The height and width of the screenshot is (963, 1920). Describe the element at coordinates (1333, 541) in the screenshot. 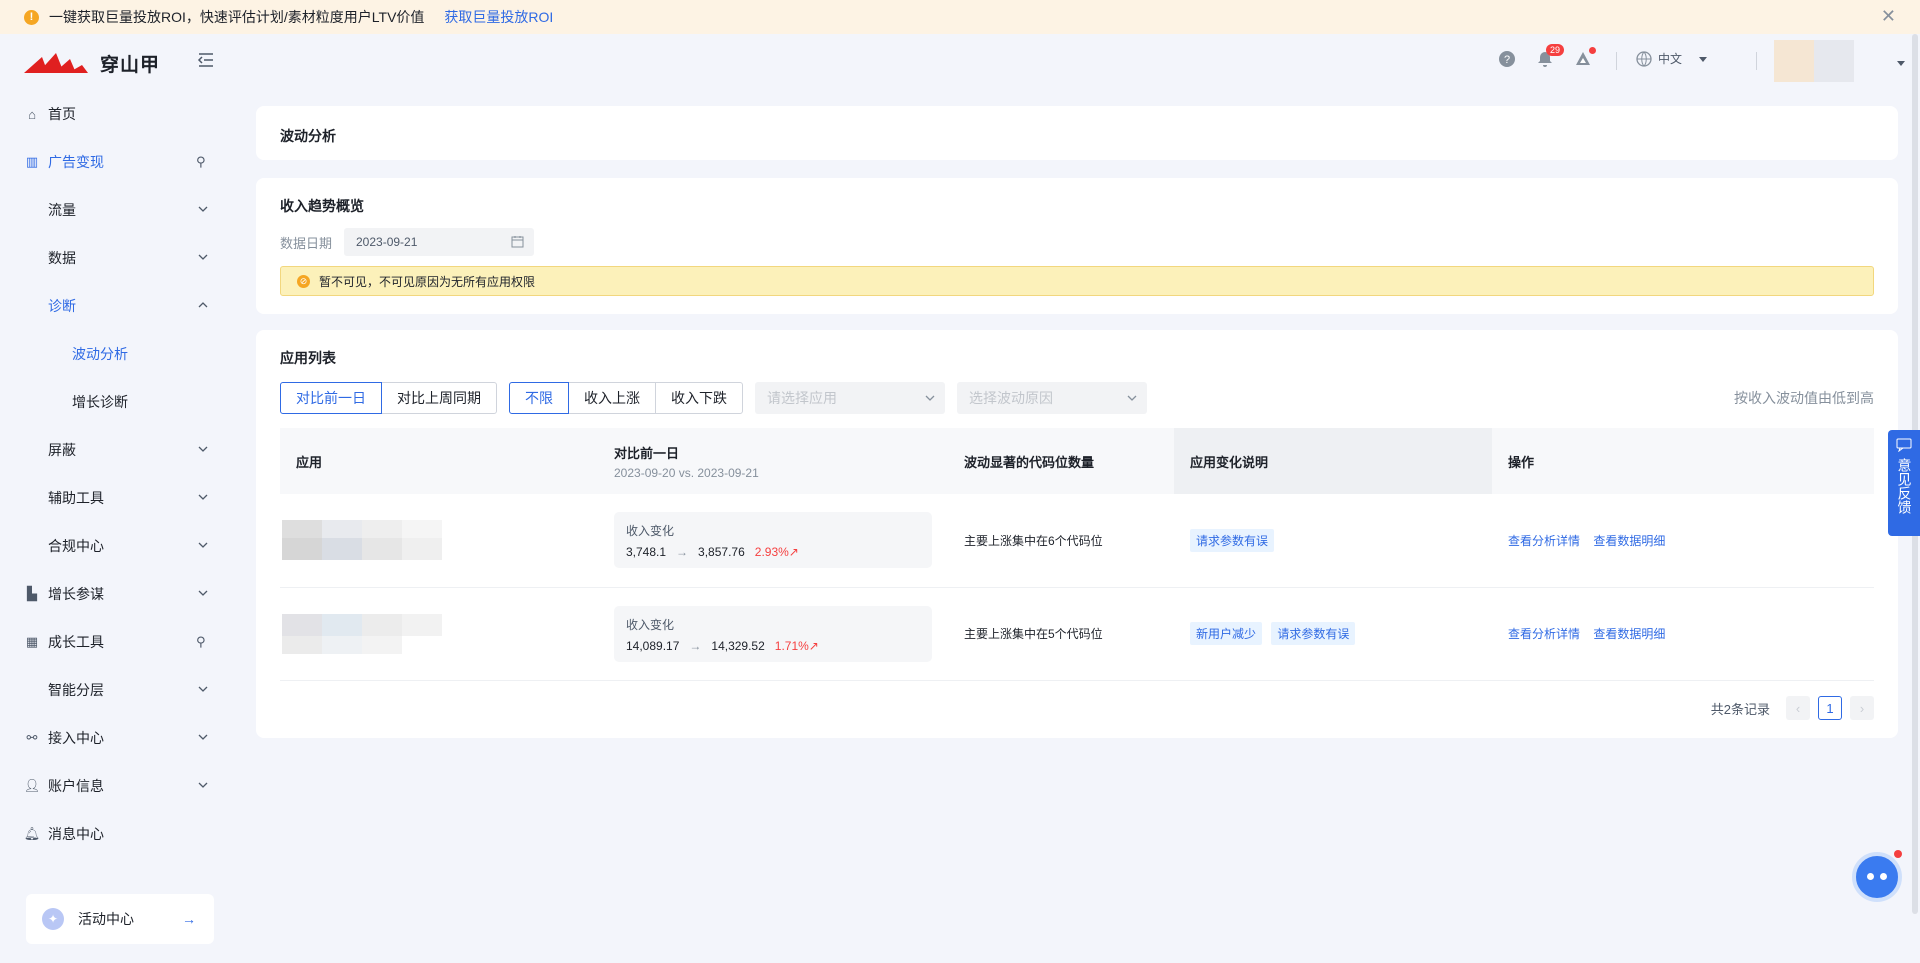

I see `desc-cell: 请求参数有误` at that location.